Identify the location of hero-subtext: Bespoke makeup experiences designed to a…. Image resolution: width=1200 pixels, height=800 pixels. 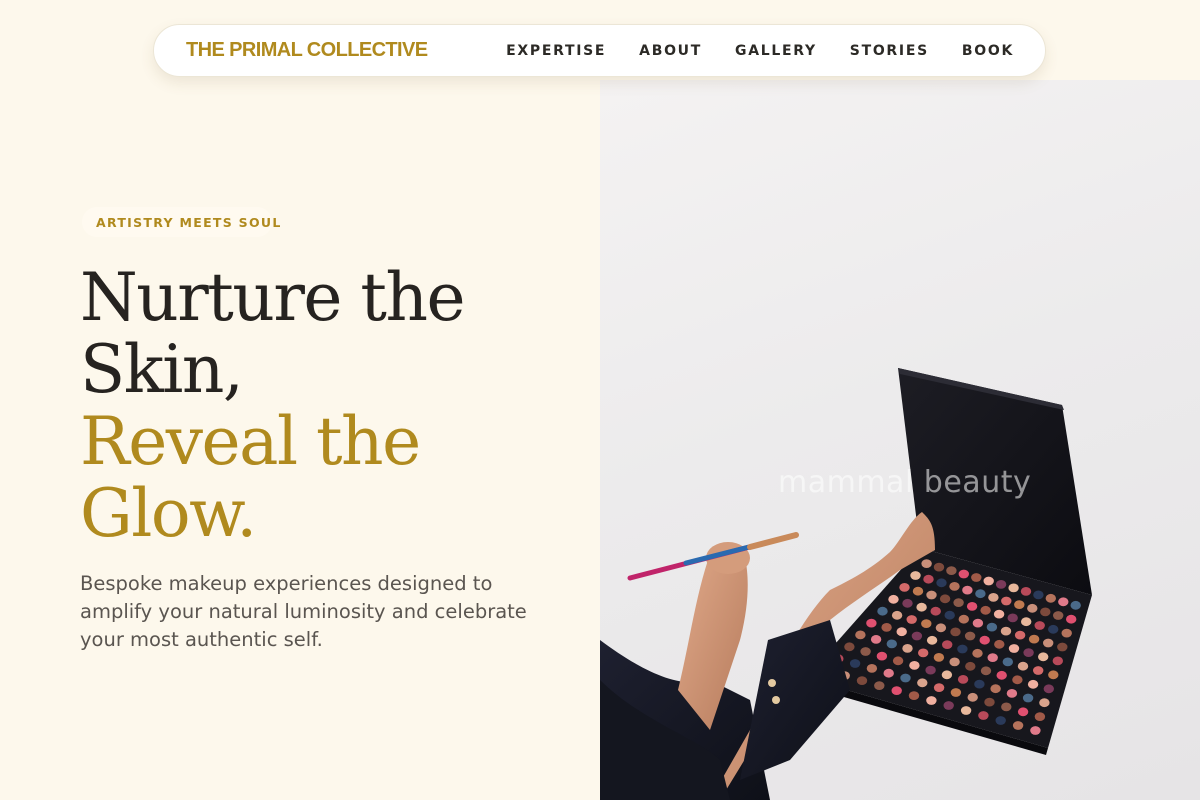
(303, 611).